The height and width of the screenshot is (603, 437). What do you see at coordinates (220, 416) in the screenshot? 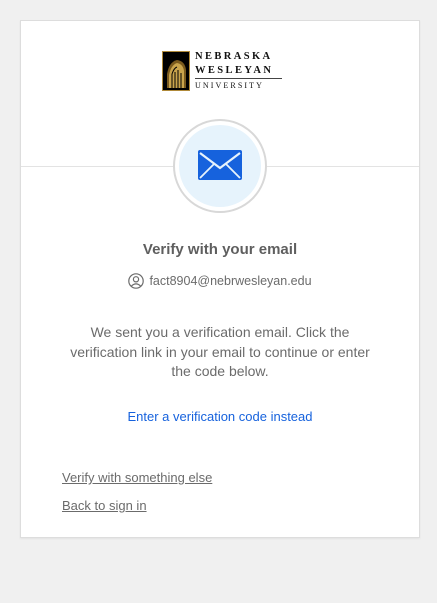
I see `enter-code-link: Enter a verification code instead` at bounding box center [220, 416].